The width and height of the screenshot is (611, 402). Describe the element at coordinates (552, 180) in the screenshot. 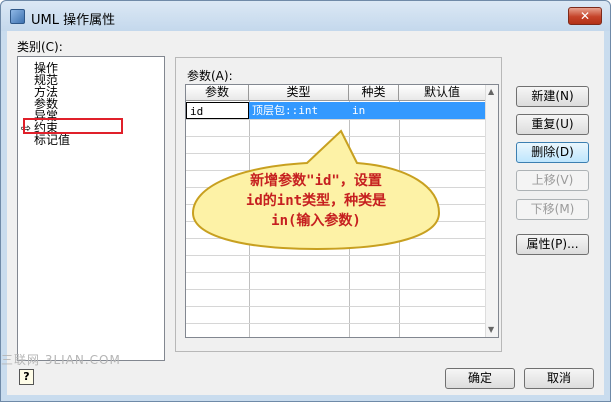

I see `move-up-button: 上移(V)` at that location.